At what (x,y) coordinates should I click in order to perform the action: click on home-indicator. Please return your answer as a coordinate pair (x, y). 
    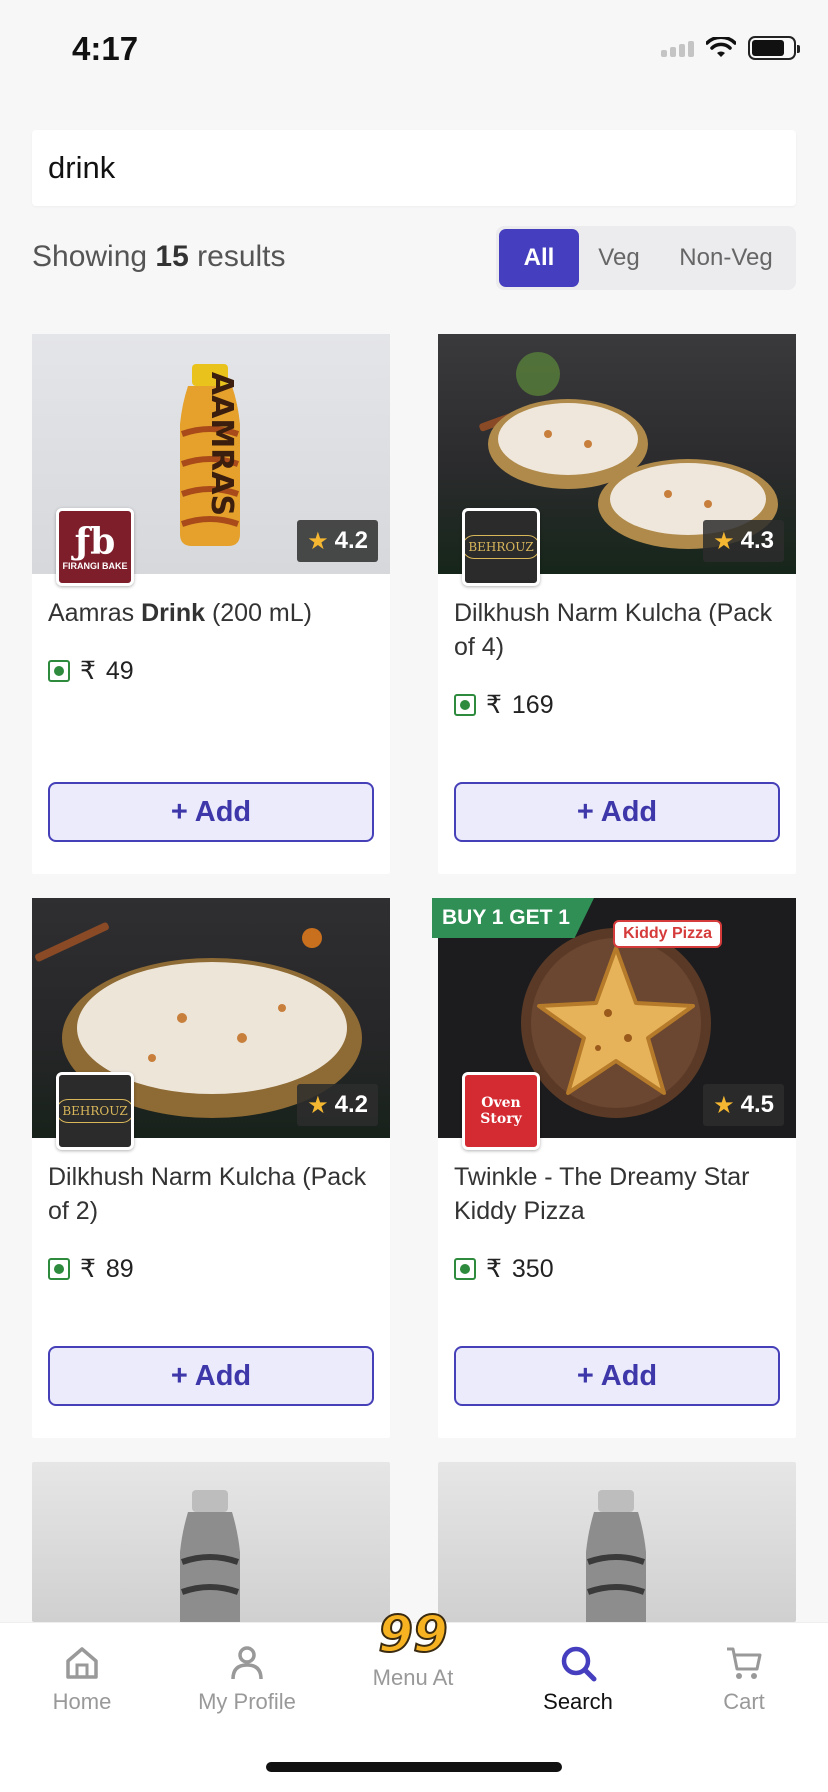
    Looking at the image, I should click on (414, 1767).